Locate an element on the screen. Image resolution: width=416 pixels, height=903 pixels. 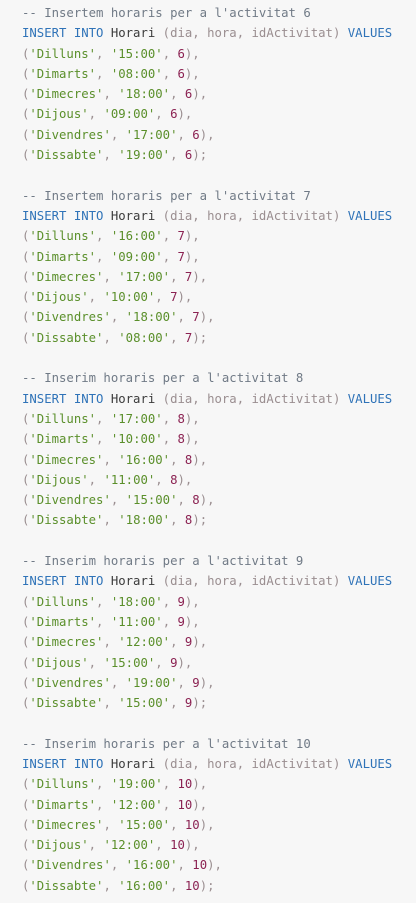
value-row: ('Dimecres', '16:00', 8), is located at coordinates (219, 460).